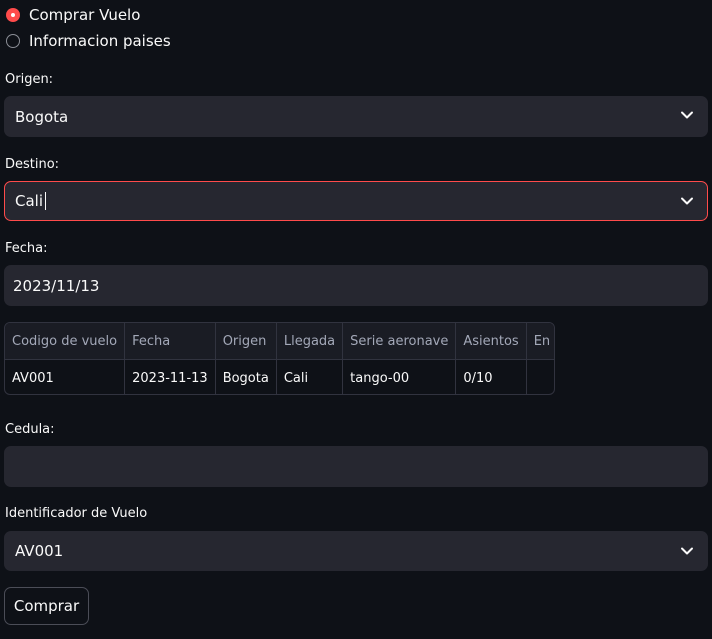 The width and height of the screenshot is (712, 639). I want to click on fecha-input: 2023/11/13, so click(356, 285).